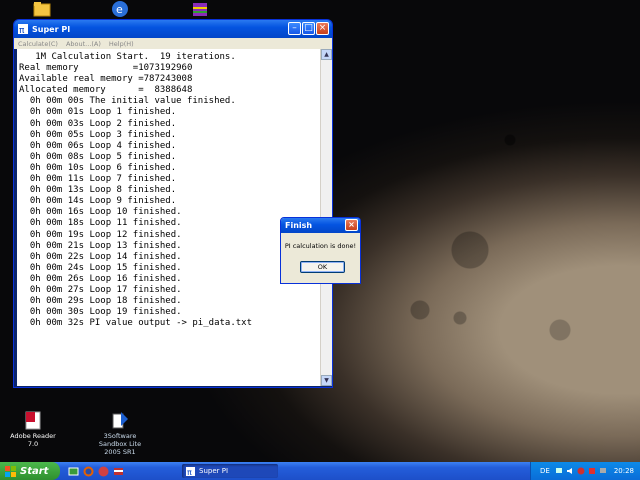  Describe the element at coordinates (299, 225) in the screenshot. I see `dialog-title: Finish` at that location.